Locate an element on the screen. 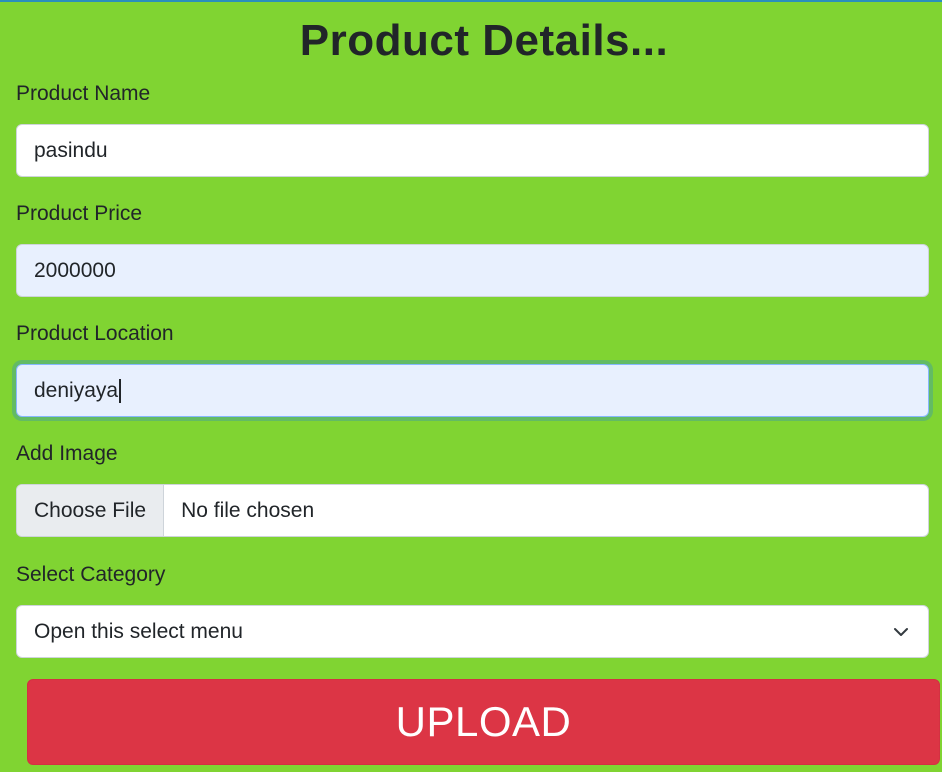 This screenshot has height=772, width=942. category-select: Open this select menu is located at coordinates (472, 631).